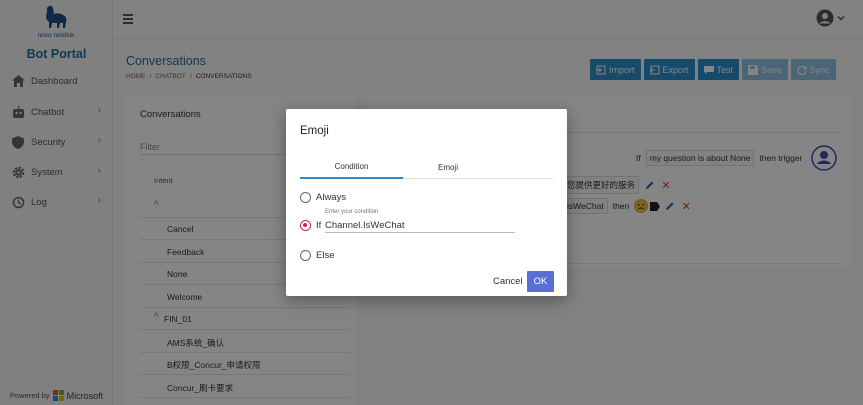 The image size is (863, 405). I want to click on radio-if, so click(305, 225).